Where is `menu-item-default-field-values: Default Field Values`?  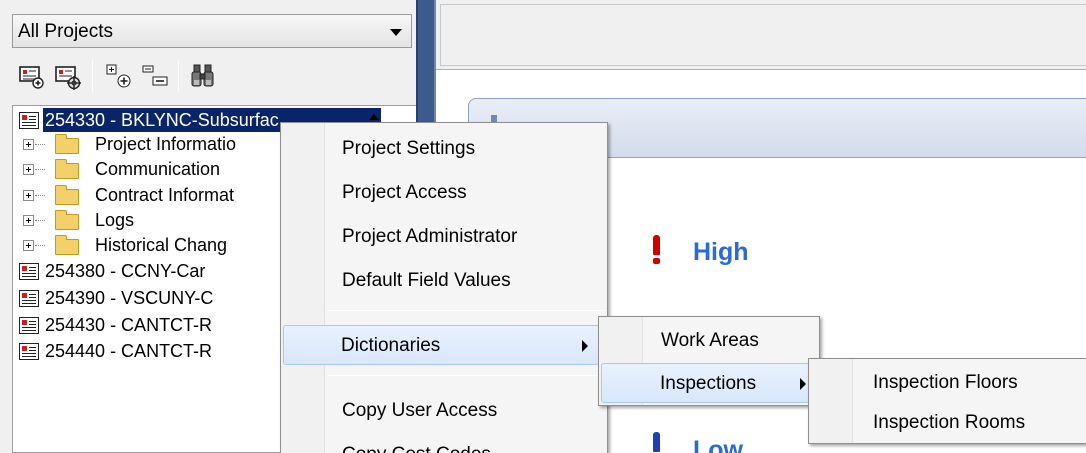
menu-item-default-field-values: Default Field Values is located at coordinates (444, 281).